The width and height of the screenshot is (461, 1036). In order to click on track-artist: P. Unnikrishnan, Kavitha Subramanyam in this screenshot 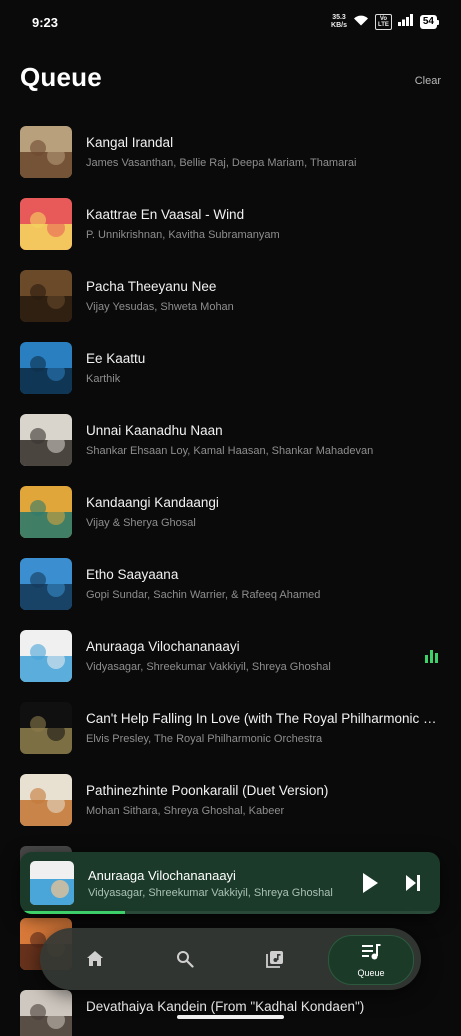, I will do `click(183, 235)`.